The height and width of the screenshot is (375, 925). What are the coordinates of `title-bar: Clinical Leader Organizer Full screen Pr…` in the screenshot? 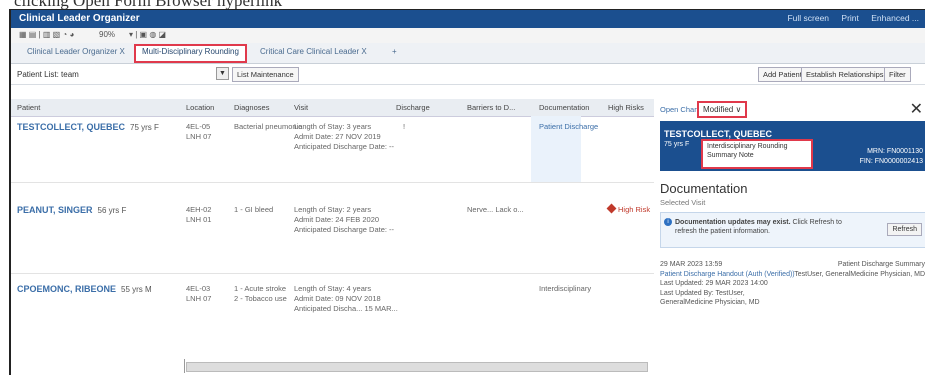 It's located at (468, 19).